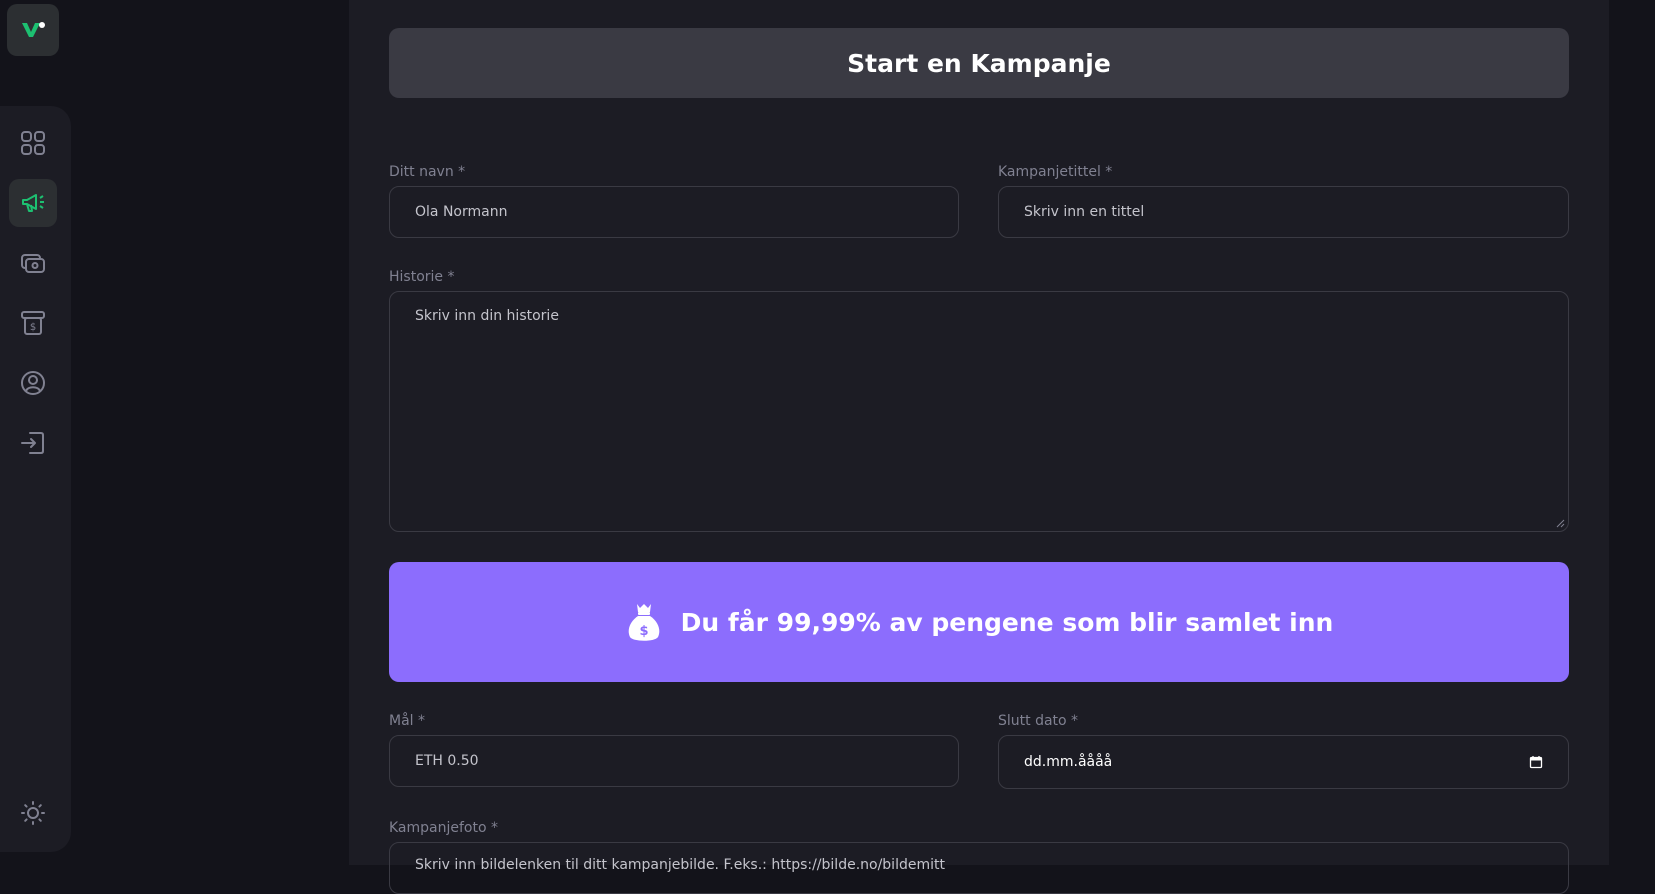 The width and height of the screenshot is (1655, 894). I want to click on withdraw-icon: $, so click(33, 323).